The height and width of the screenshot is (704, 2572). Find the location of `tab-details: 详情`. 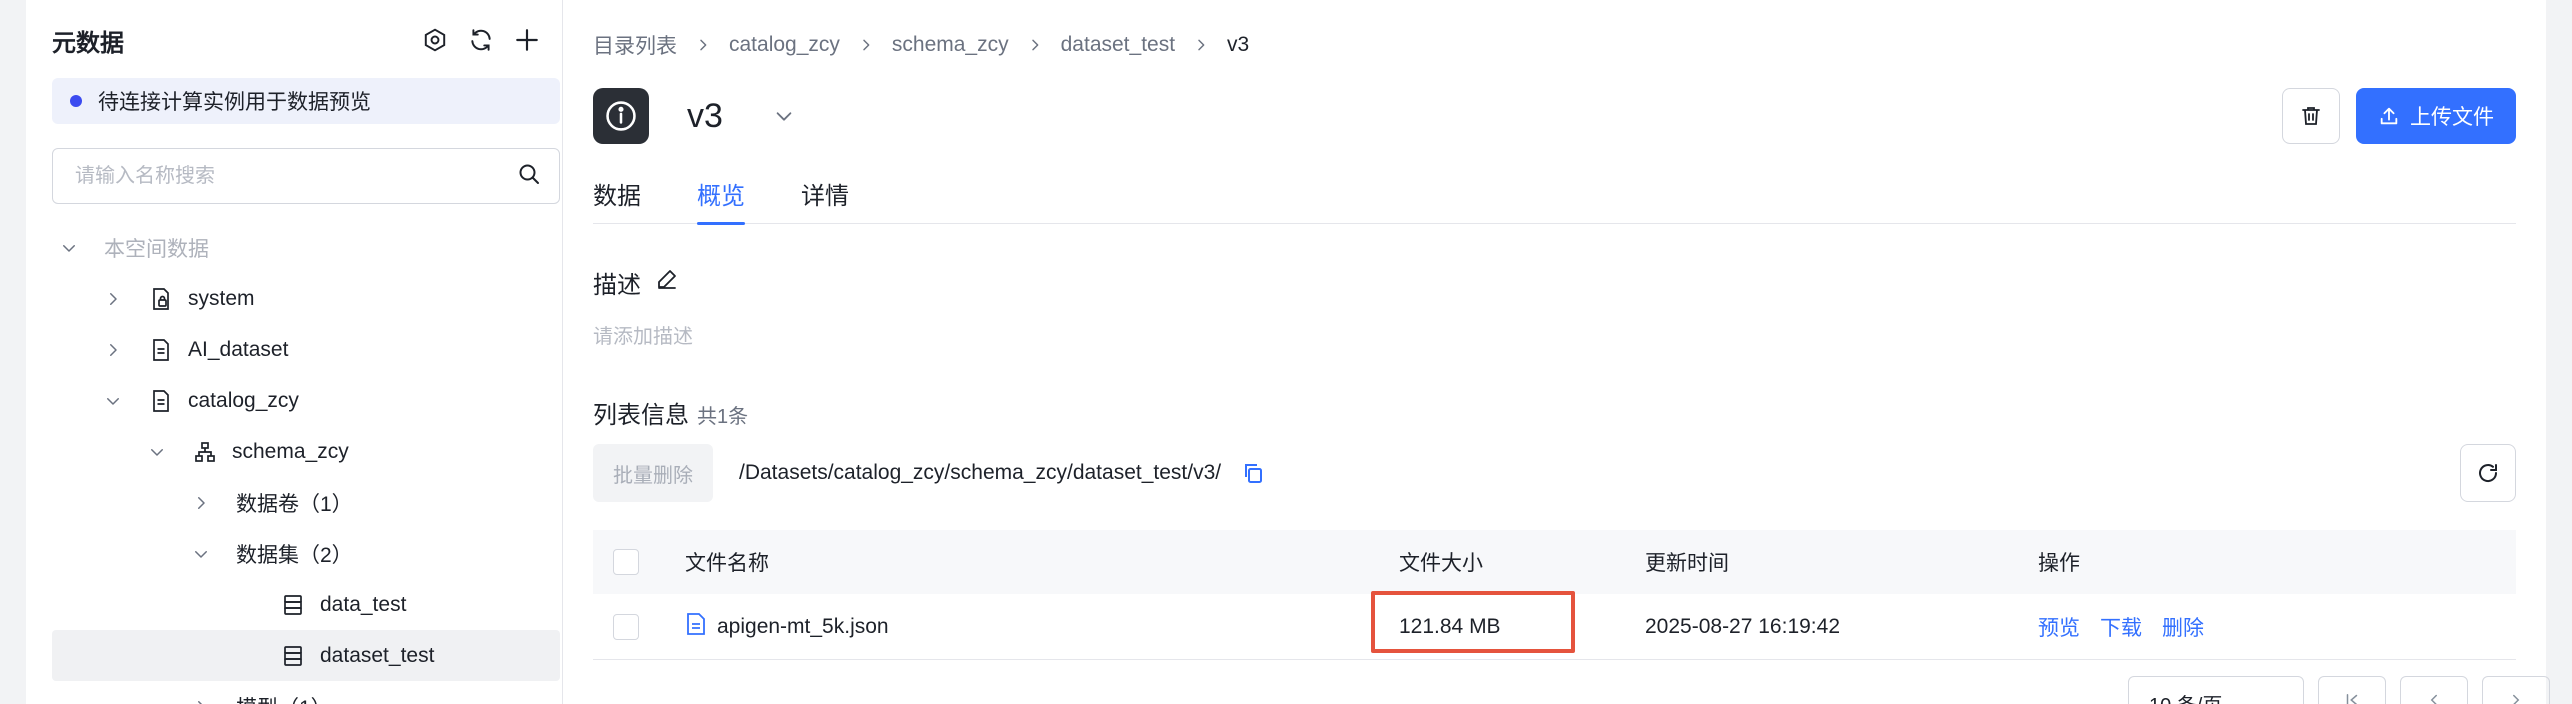

tab-details: 详情 is located at coordinates (825, 197).